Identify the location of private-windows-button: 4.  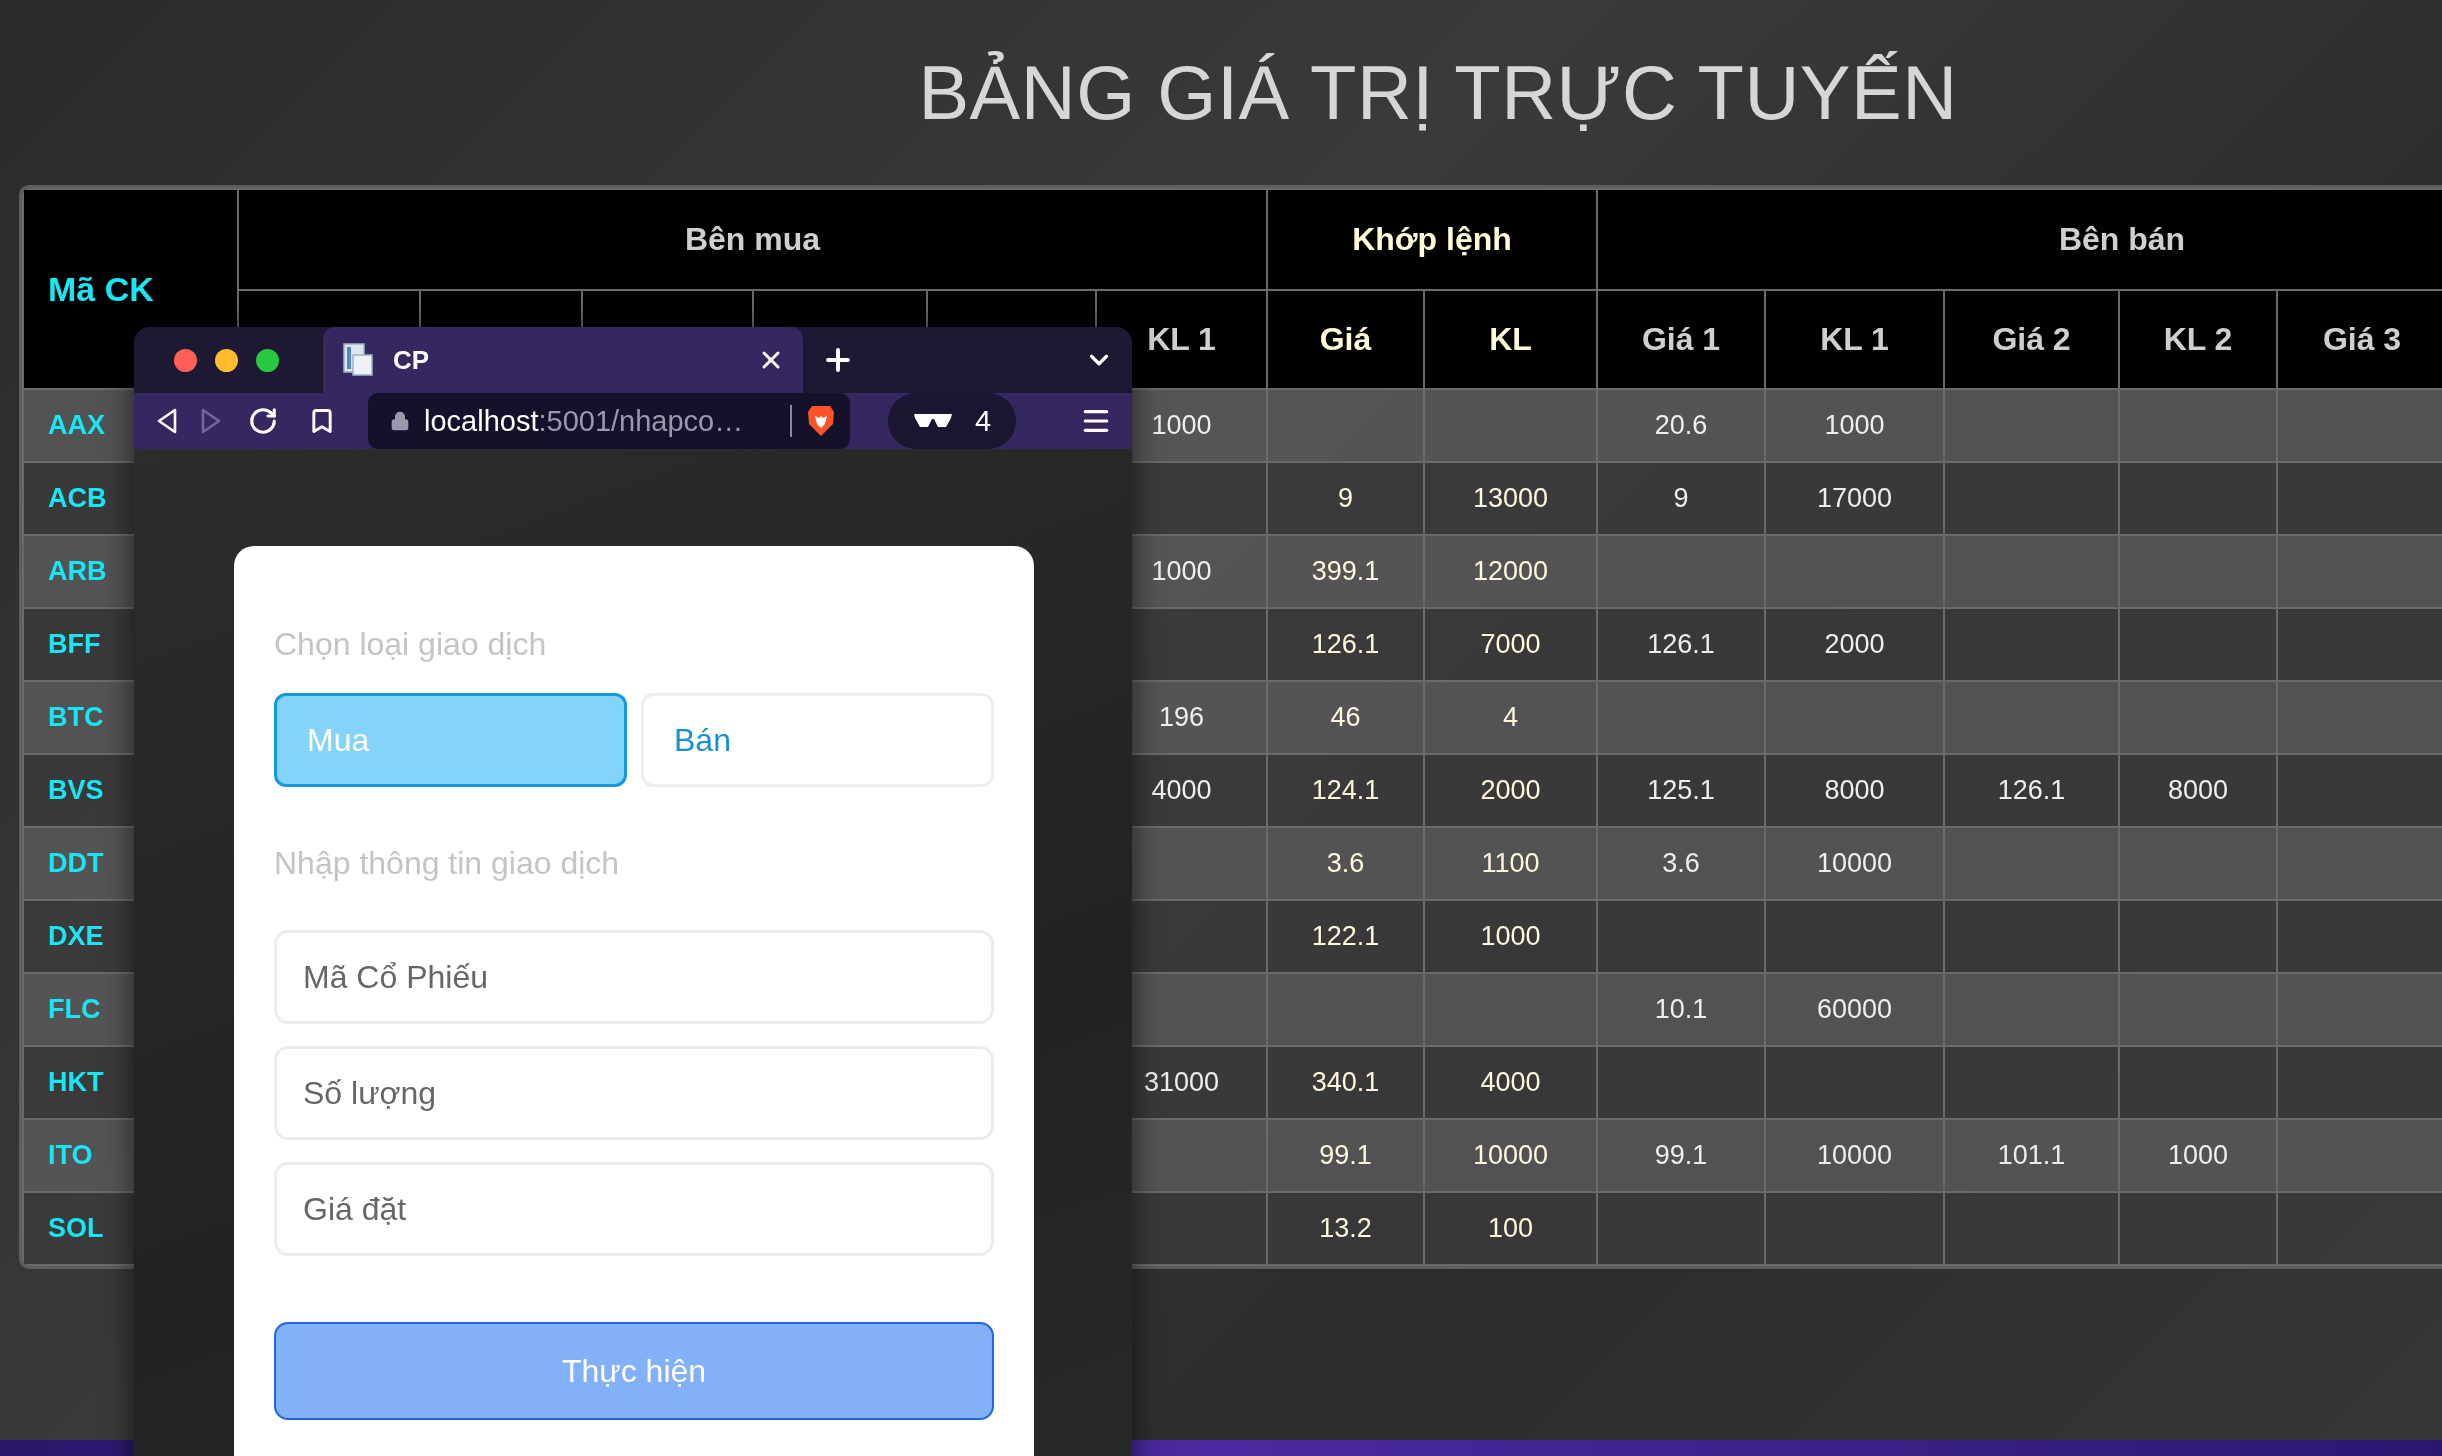
(952, 421).